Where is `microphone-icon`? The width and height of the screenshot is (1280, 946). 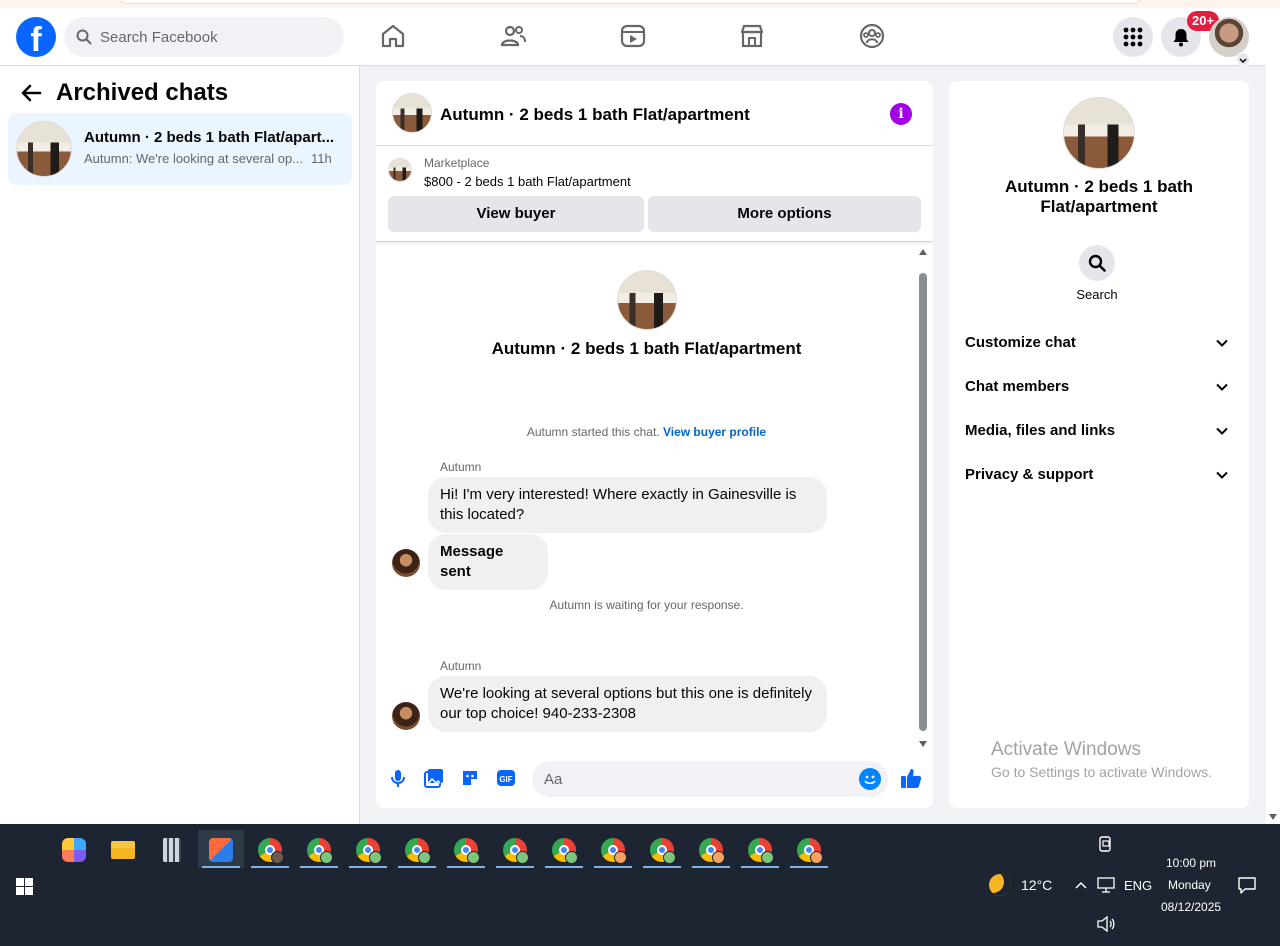 microphone-icon is located at coordinates (398, 778).